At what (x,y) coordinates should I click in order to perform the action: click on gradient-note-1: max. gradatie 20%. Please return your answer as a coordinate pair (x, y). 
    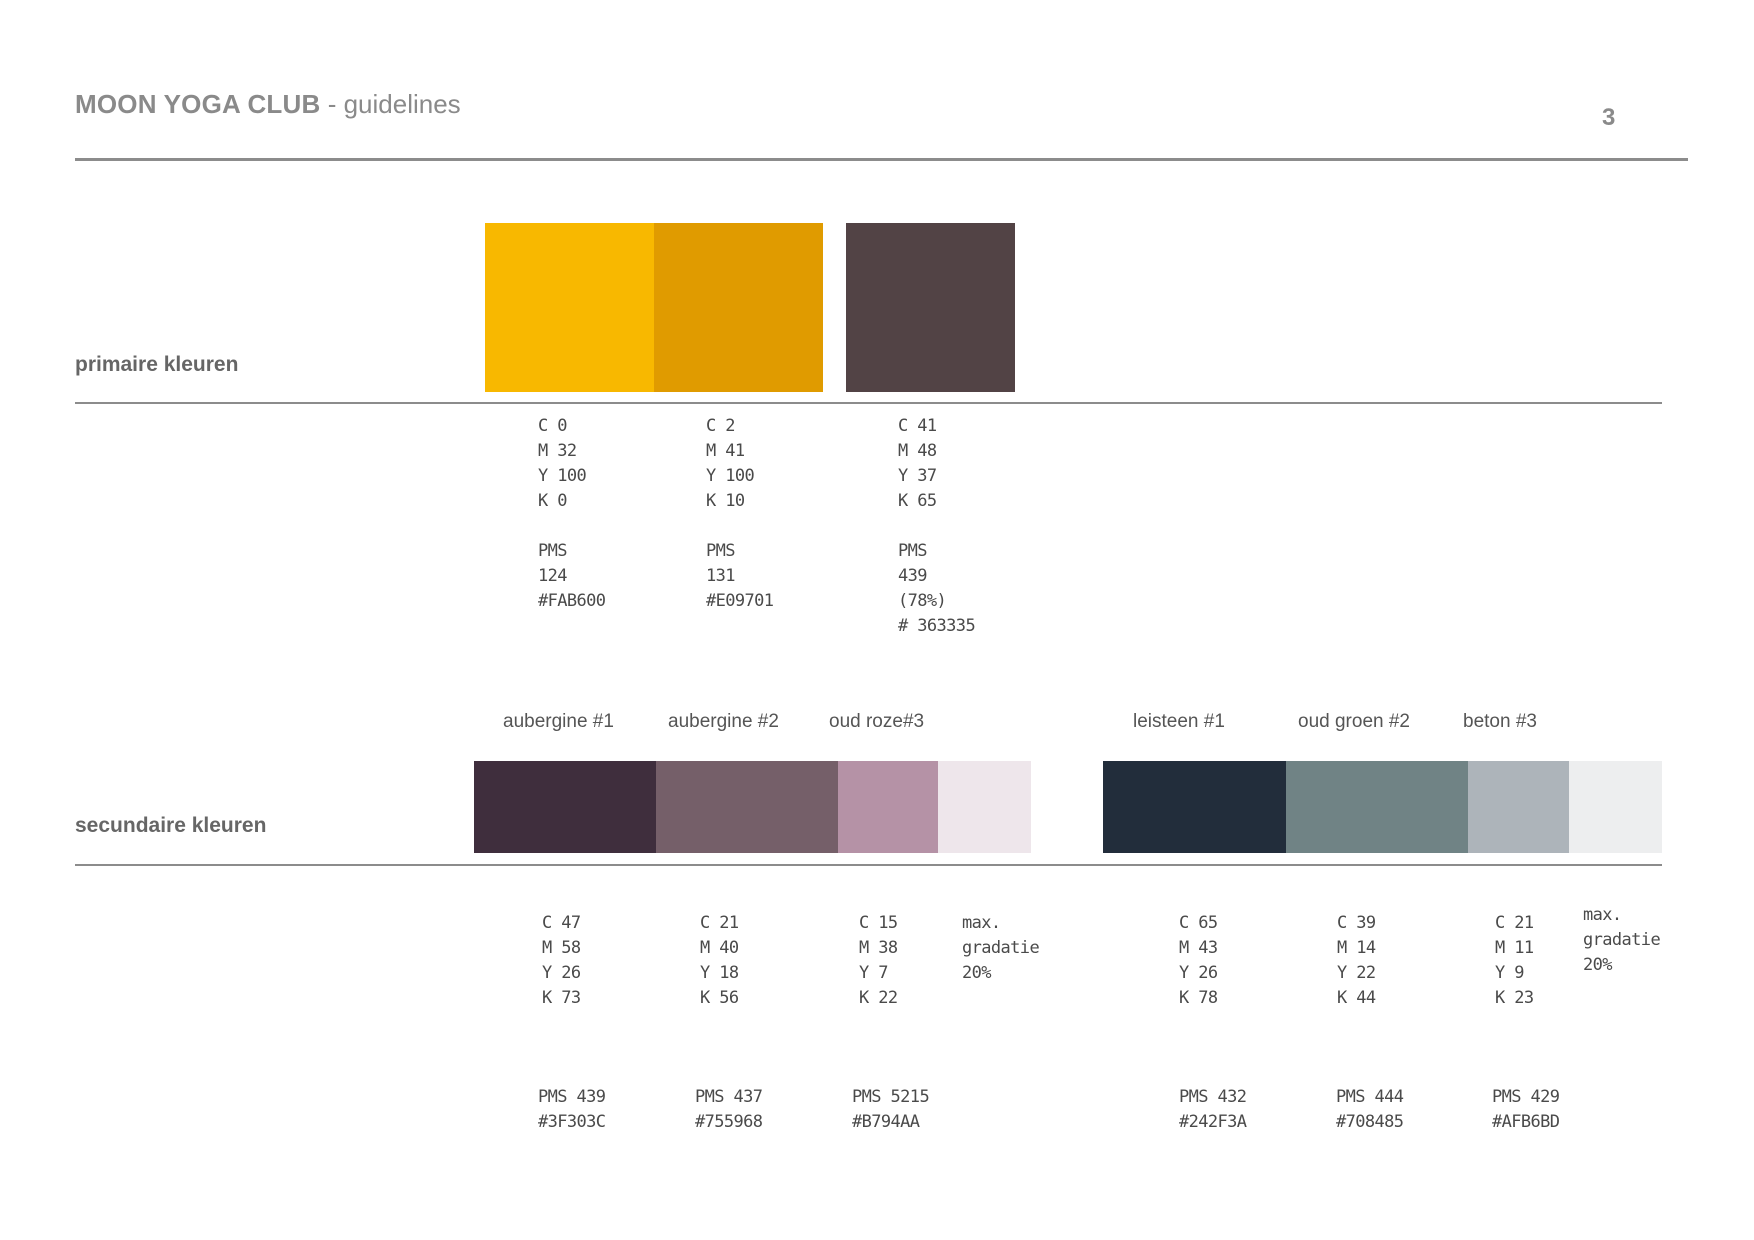
    Looking at the image, I should click on (1001, 948).